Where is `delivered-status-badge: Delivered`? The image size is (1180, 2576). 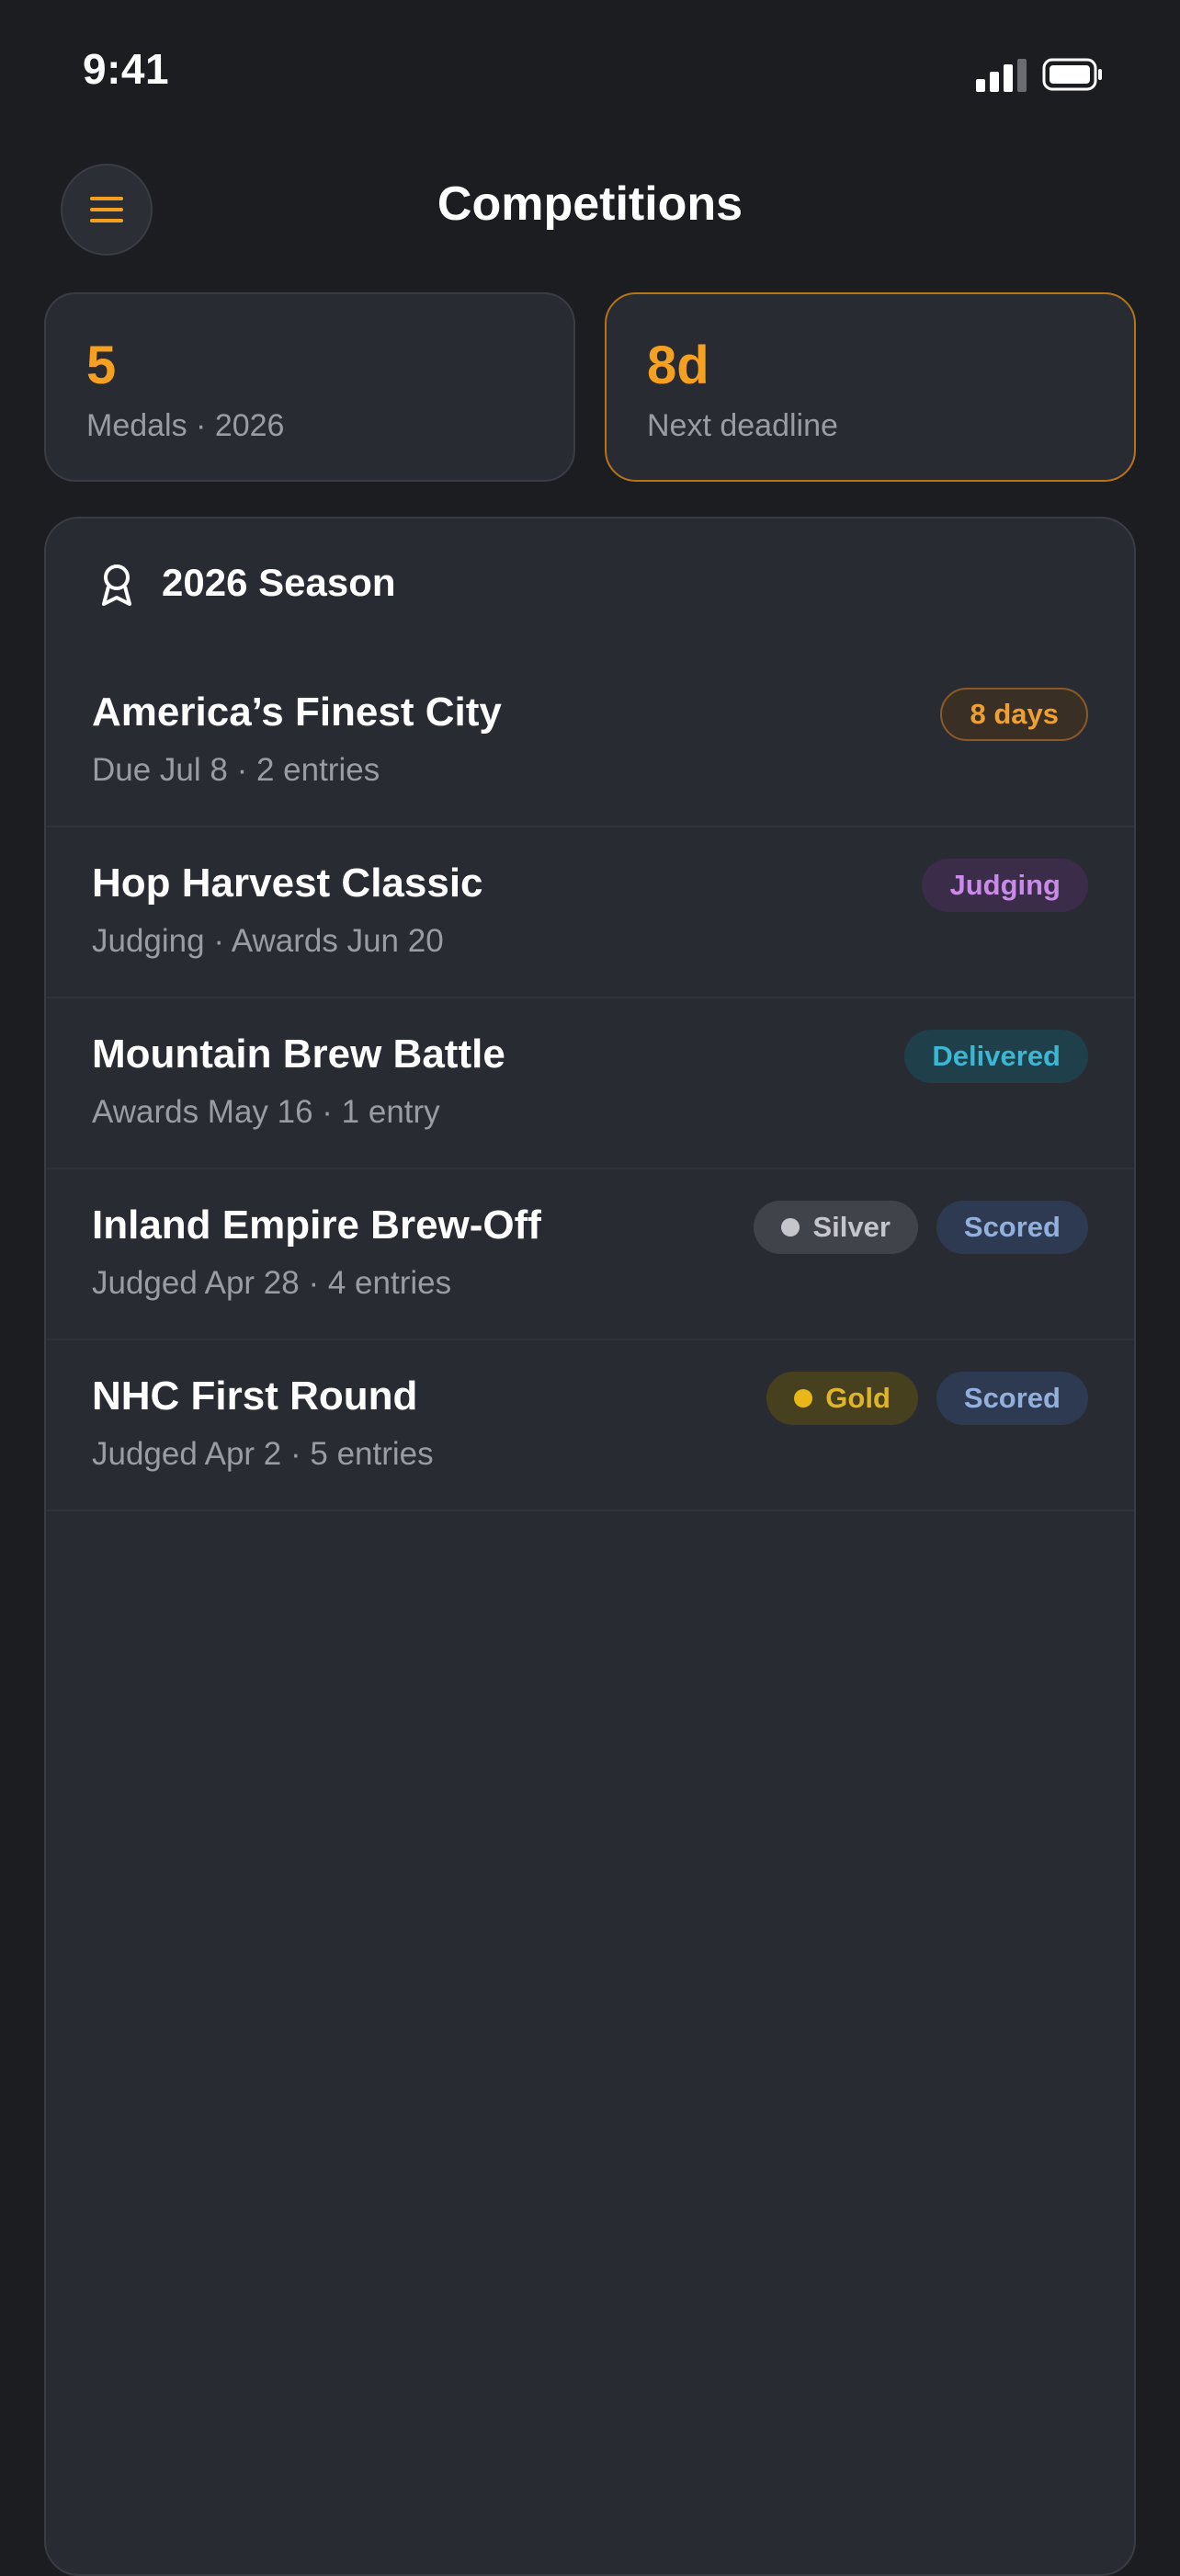
delivered-status-badge: Delivered is located at coordinates (996, 1056).